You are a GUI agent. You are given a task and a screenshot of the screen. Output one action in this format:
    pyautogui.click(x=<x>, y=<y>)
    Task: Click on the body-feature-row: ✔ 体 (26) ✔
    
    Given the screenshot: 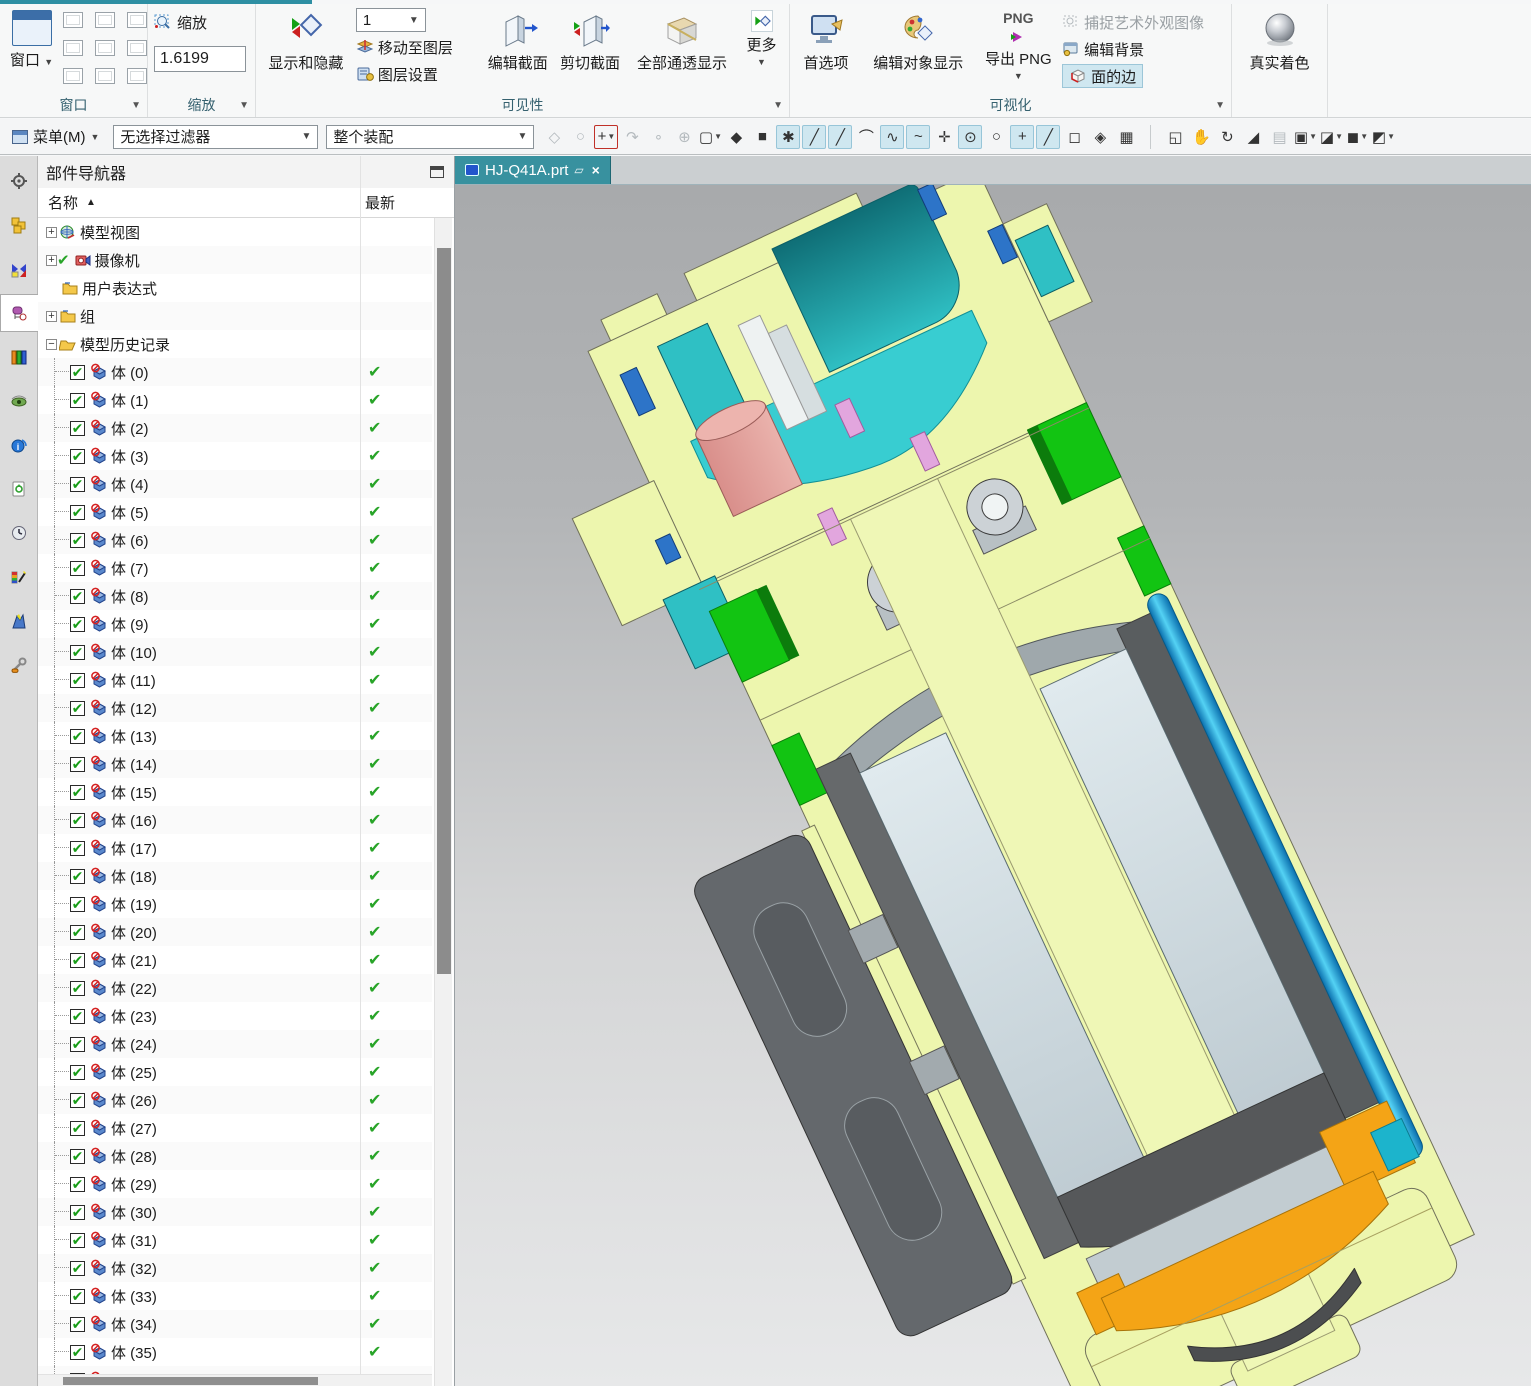 What is the action you would take?
    pyautogui.click(x=235, y=1100)
    